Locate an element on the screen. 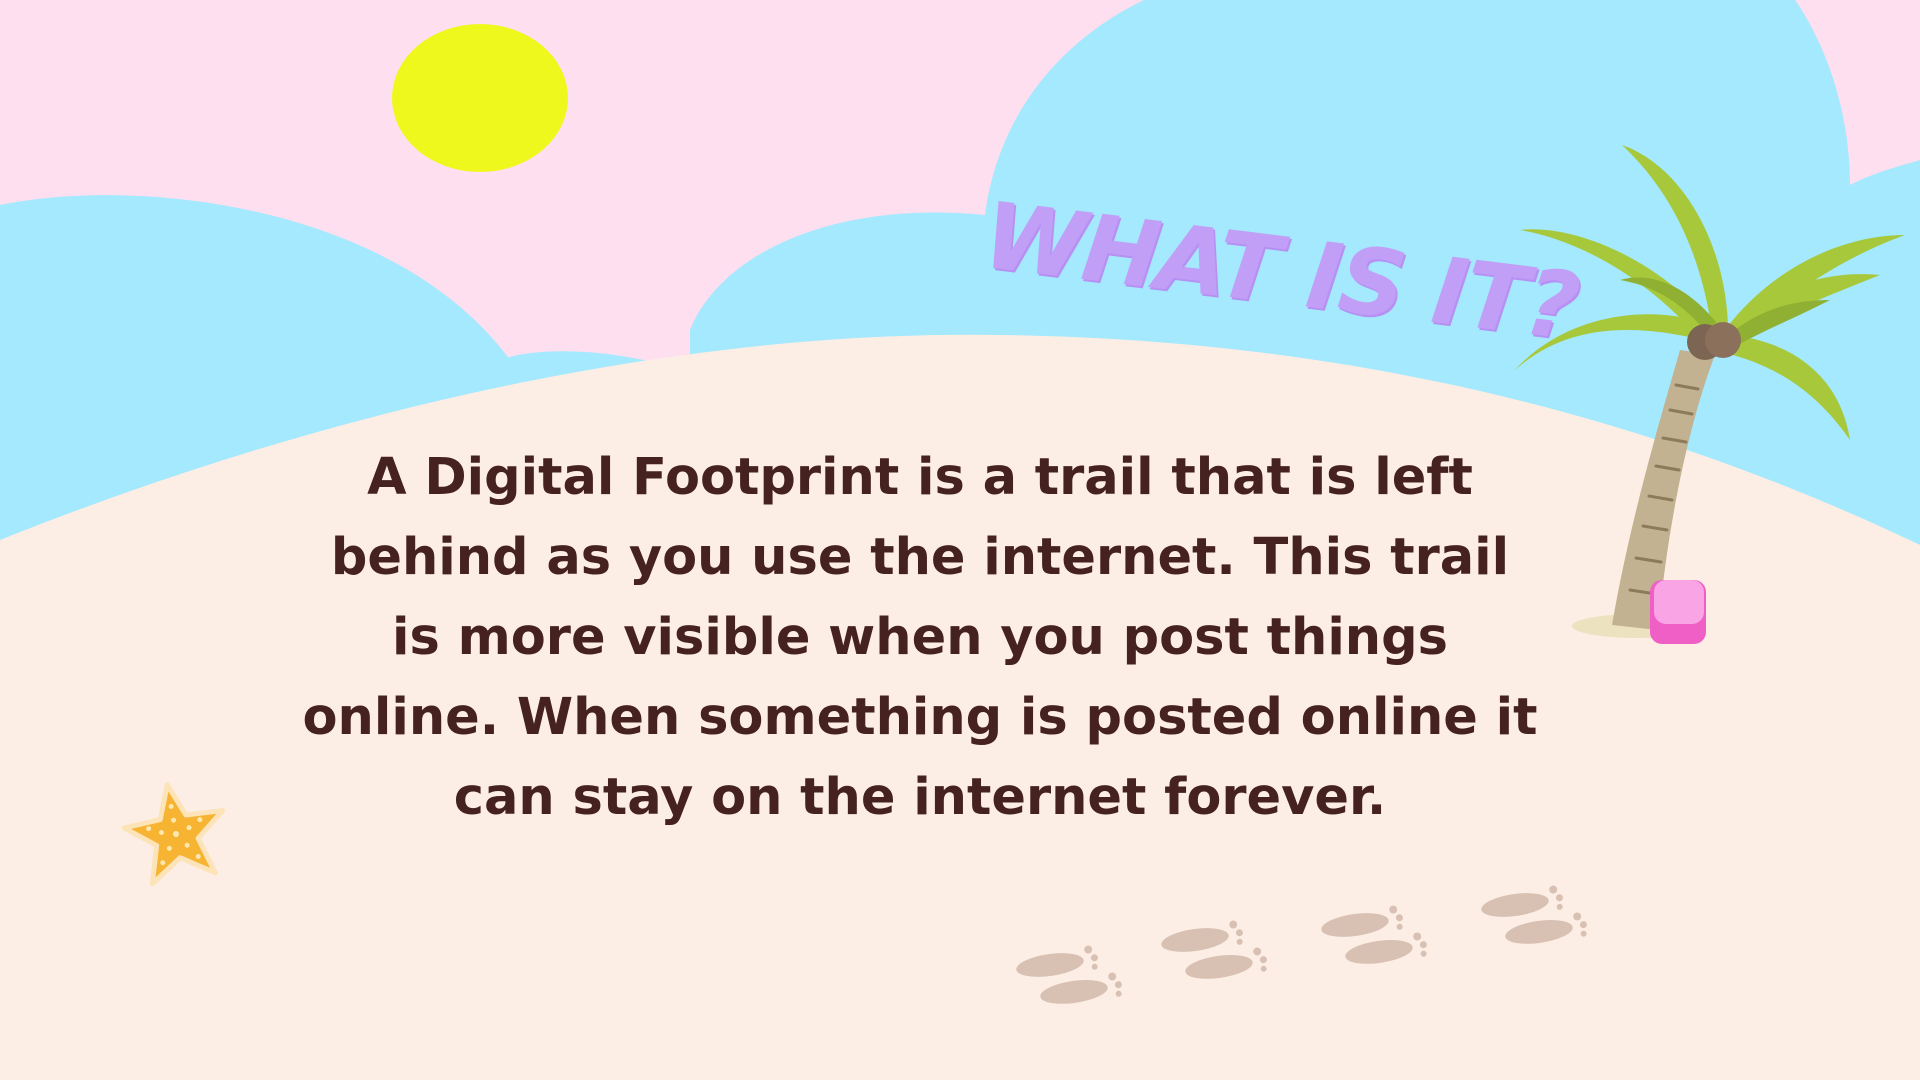 The height and width of the screenshot is (1080, 1920). bucket-icon is located at coordinates (1678, 612).